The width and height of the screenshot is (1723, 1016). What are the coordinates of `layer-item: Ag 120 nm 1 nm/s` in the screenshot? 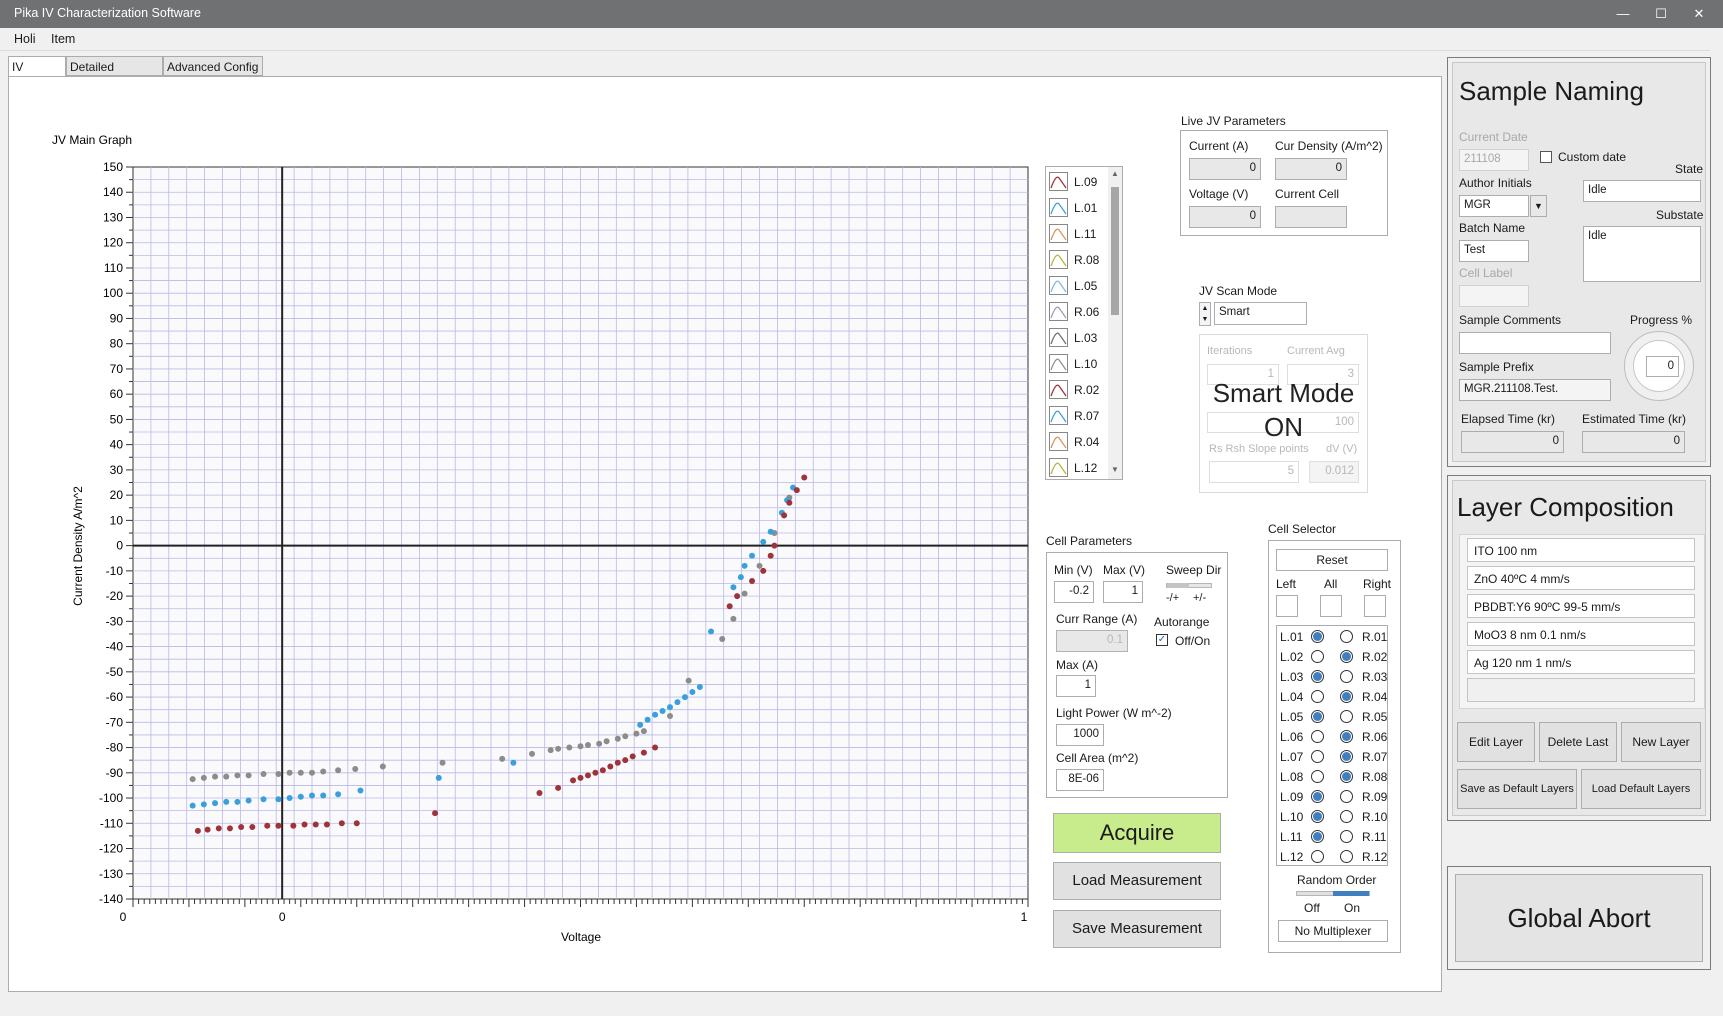 It's located at (1581, 662).